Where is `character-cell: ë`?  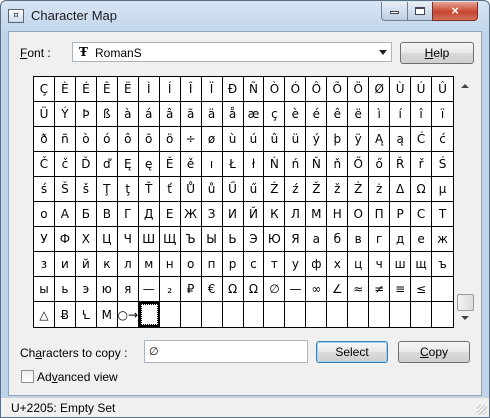
character-cell: ë is located at coordinates (359, 114).